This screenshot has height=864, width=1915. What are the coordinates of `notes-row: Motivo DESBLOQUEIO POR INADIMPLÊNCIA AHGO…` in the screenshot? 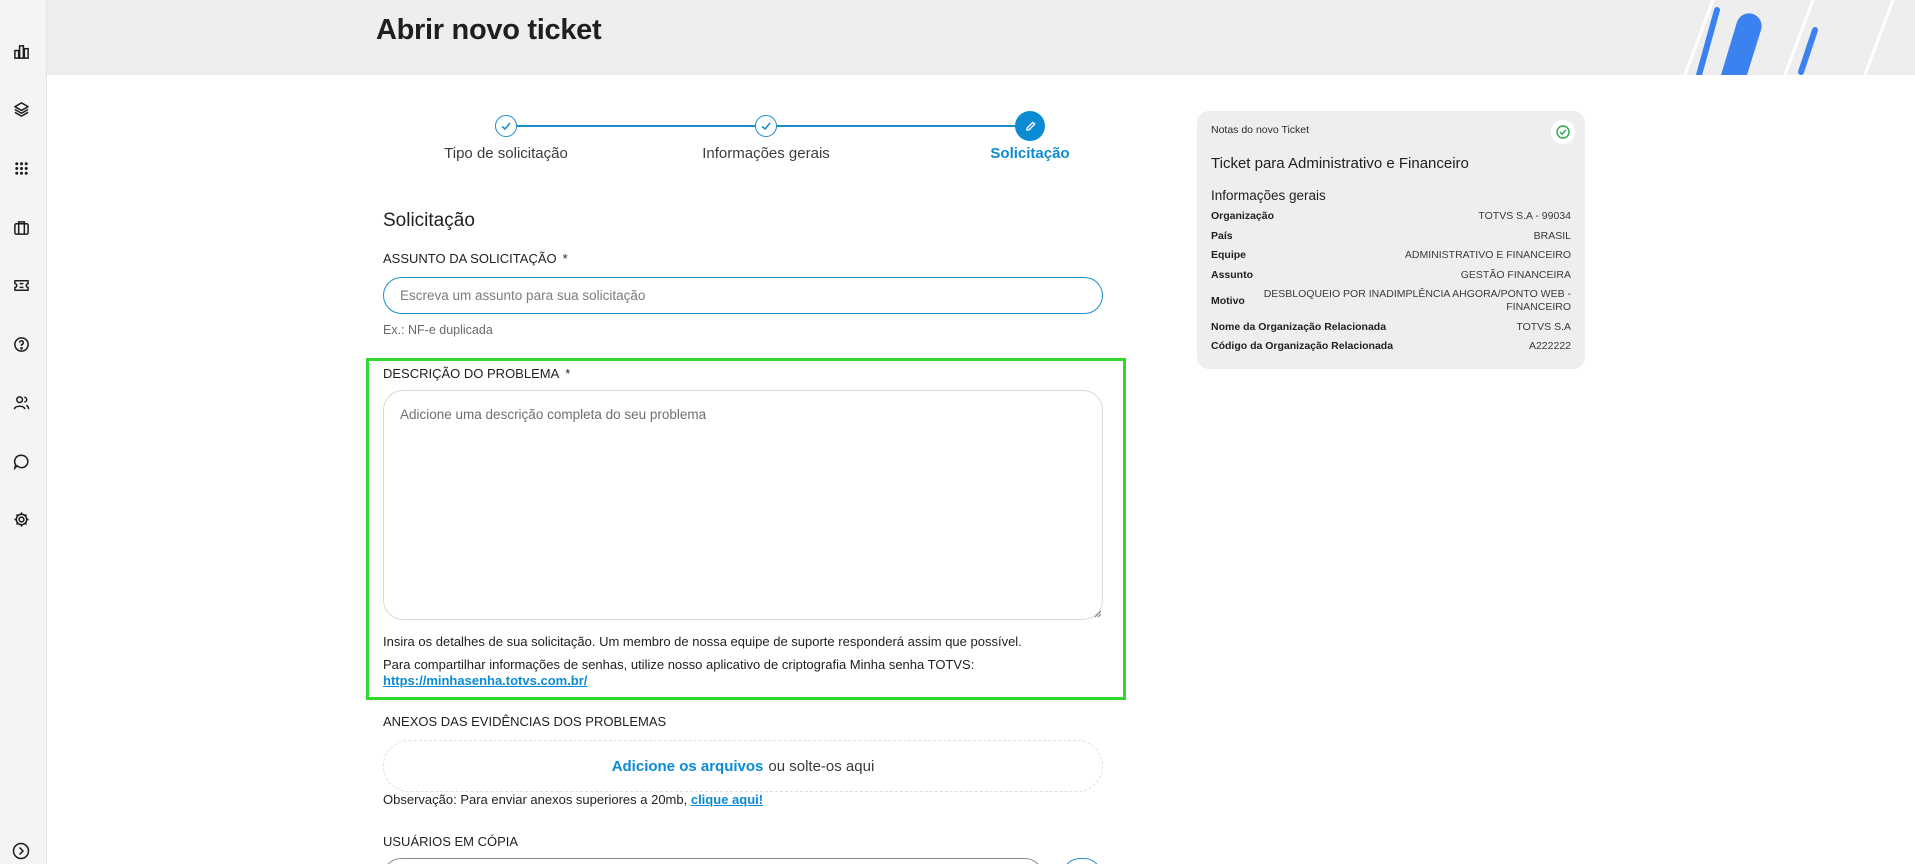 It's located at (1391, 301).